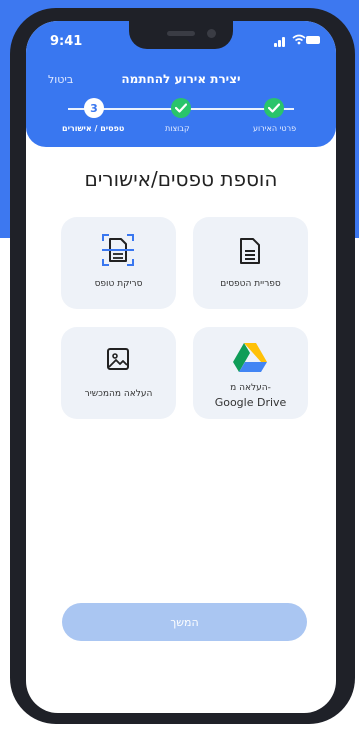 The width and height of the screenshot is (359, 730). I want to click on page-title: הוספת טפסים/אישורים, so click(181, 179).